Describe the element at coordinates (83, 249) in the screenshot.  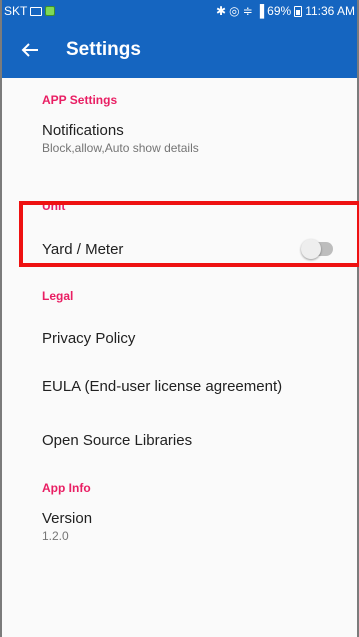
I see `yard-meter-title: Yard / Meter` at that location.